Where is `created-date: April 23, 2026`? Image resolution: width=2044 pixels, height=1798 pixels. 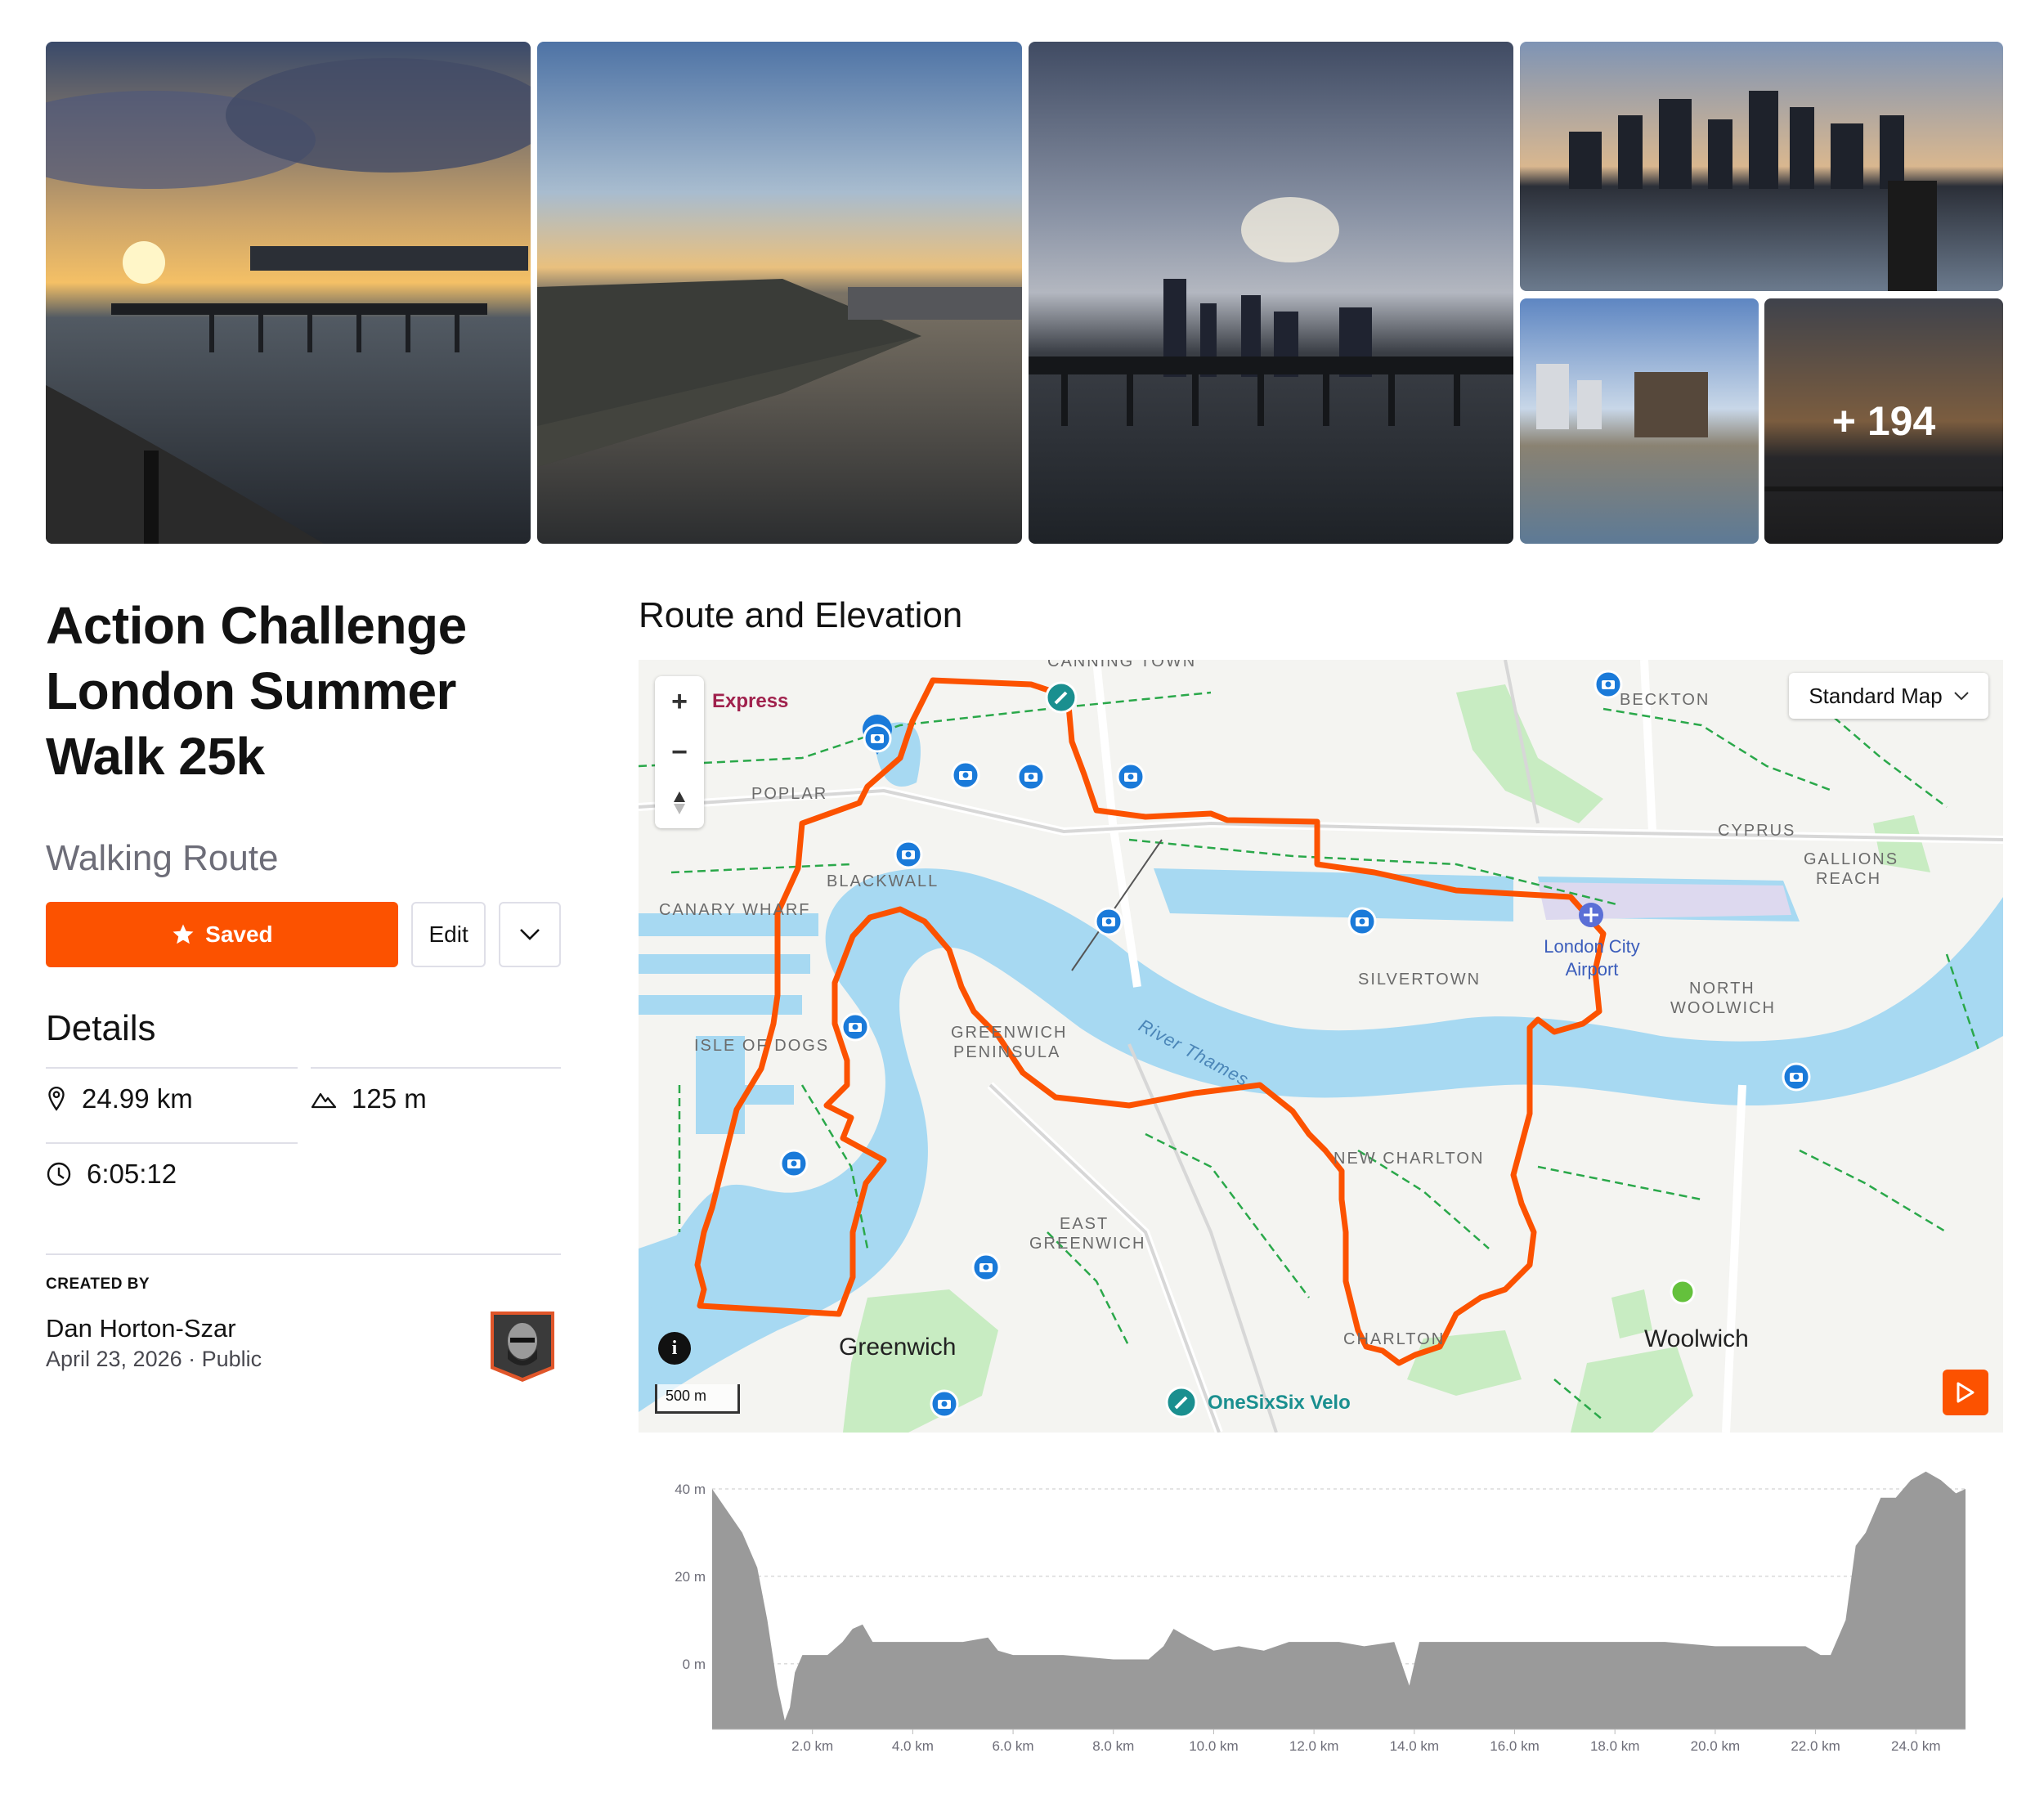
created-date: April 23, 2026 is located at coordinates (114, 1359).